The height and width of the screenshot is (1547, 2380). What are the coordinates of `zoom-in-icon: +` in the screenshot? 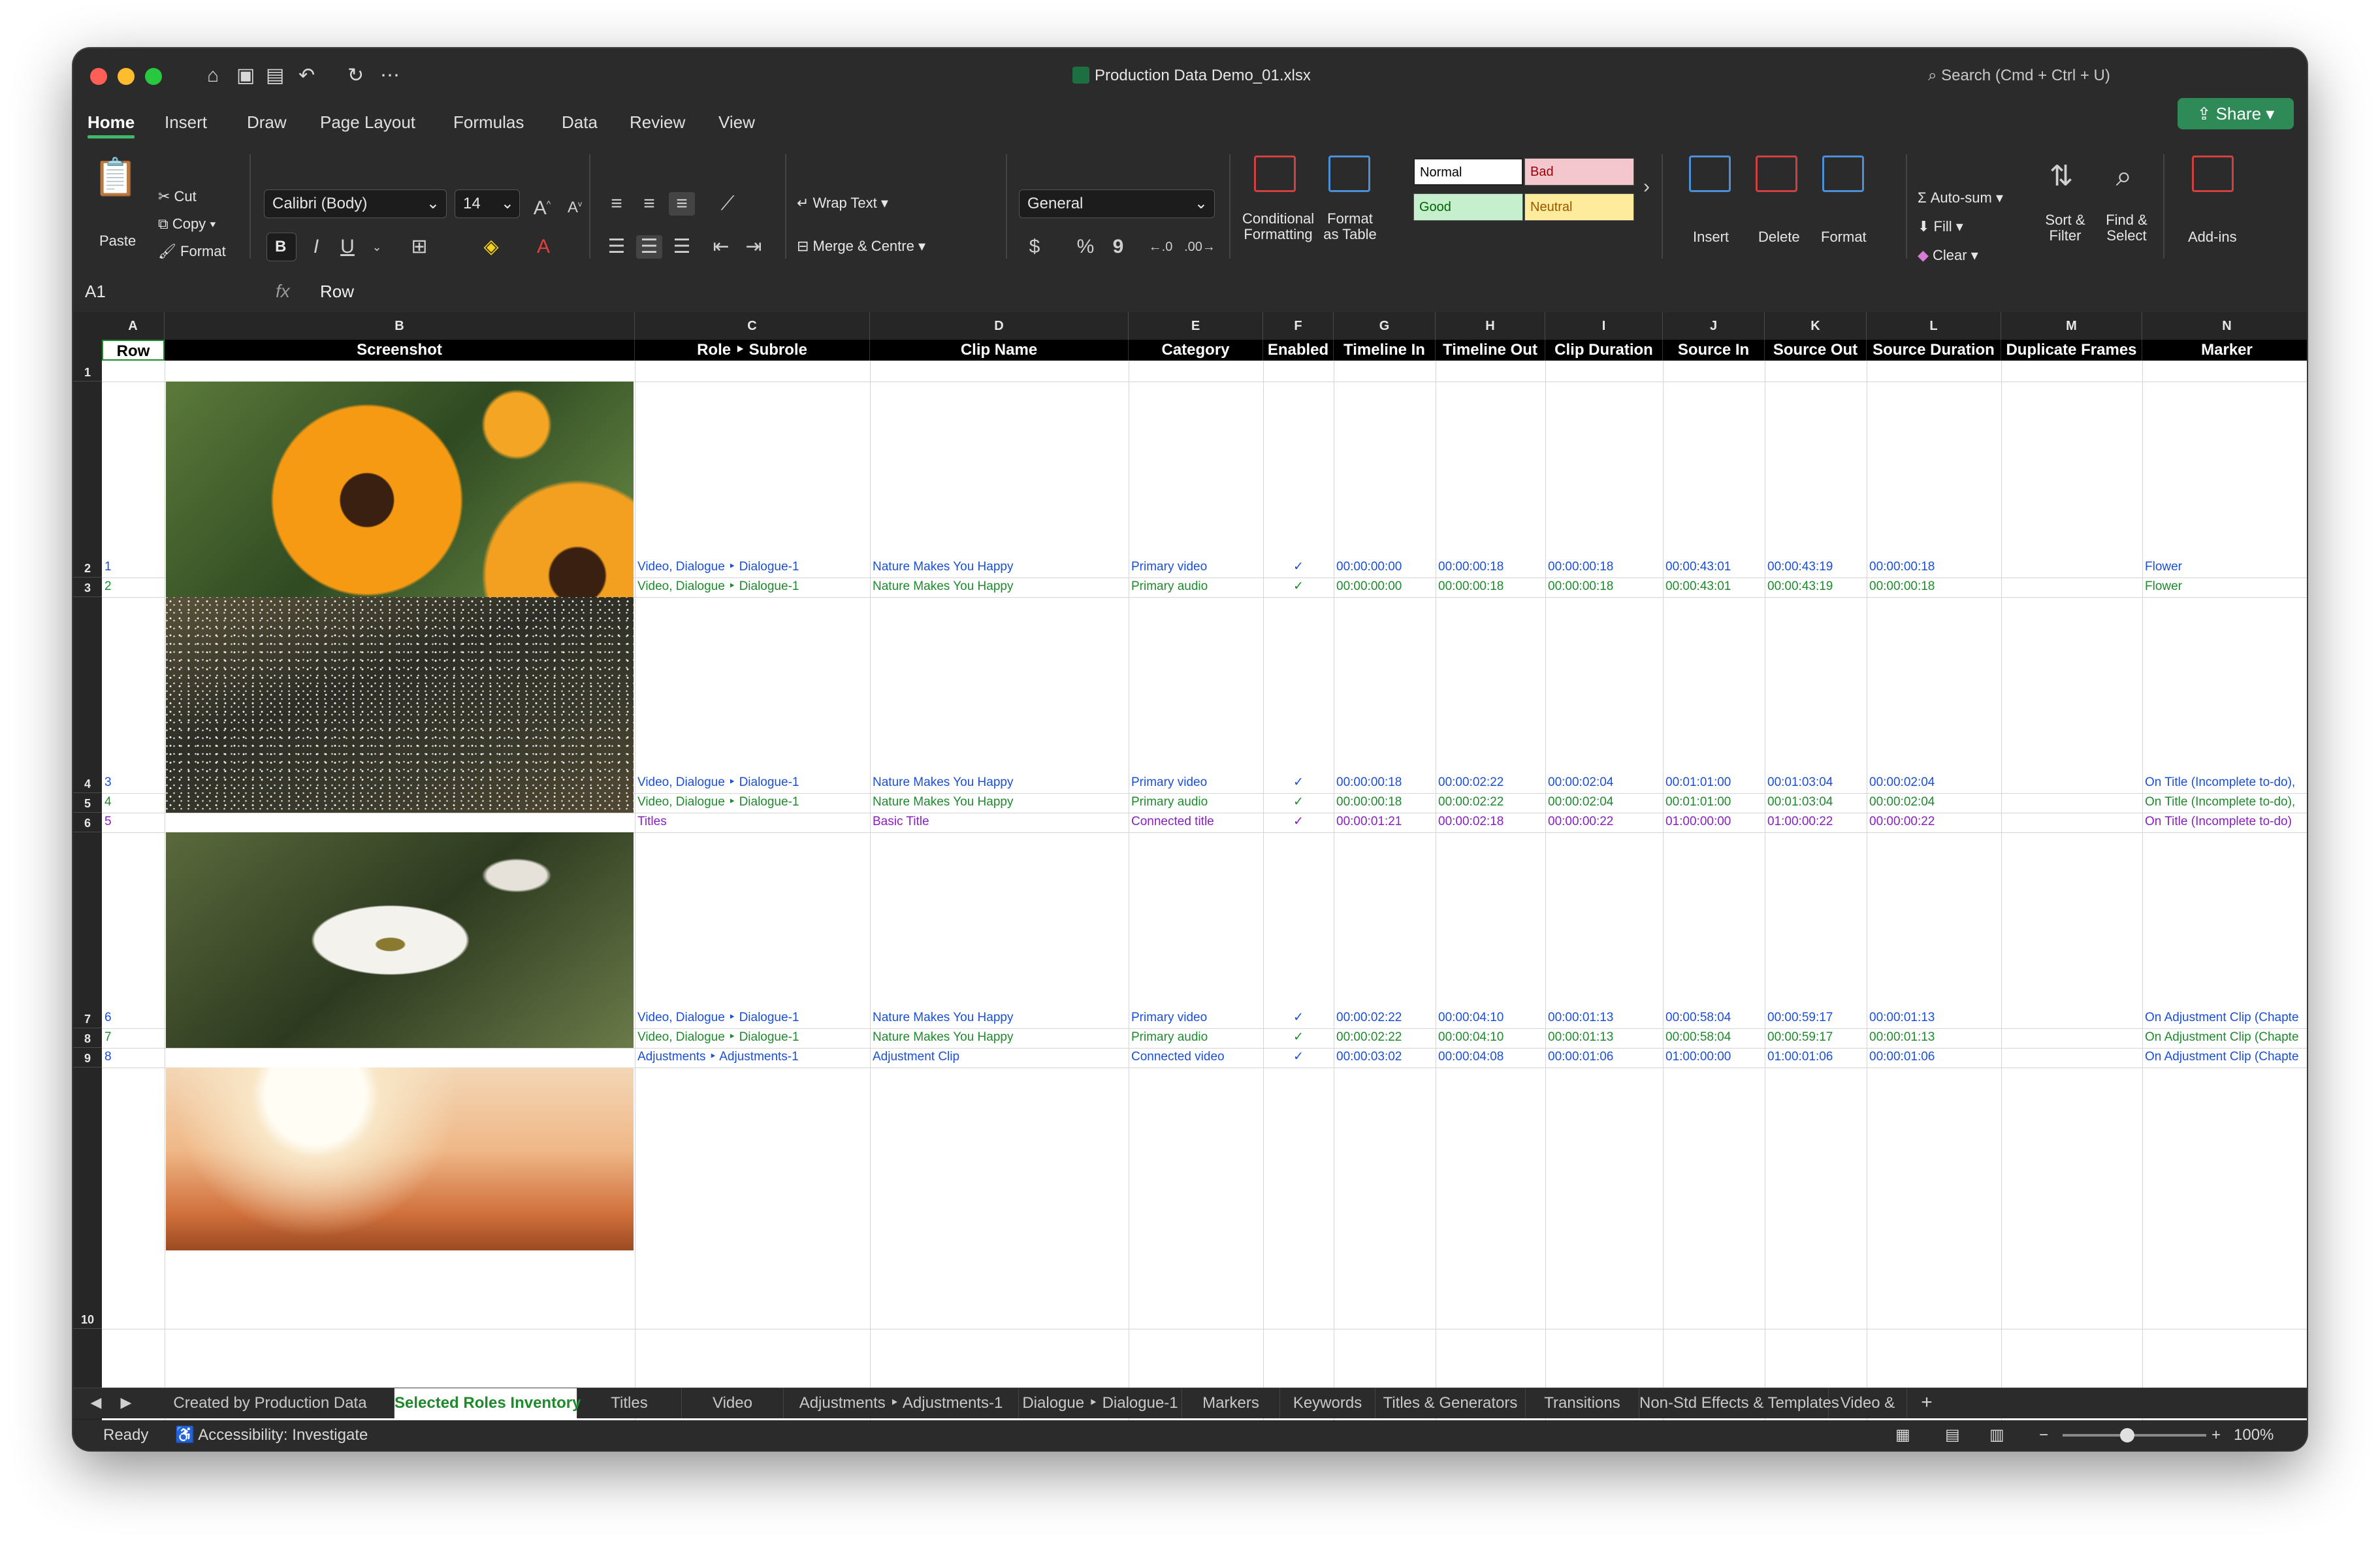 It's located at (2216, 1435).